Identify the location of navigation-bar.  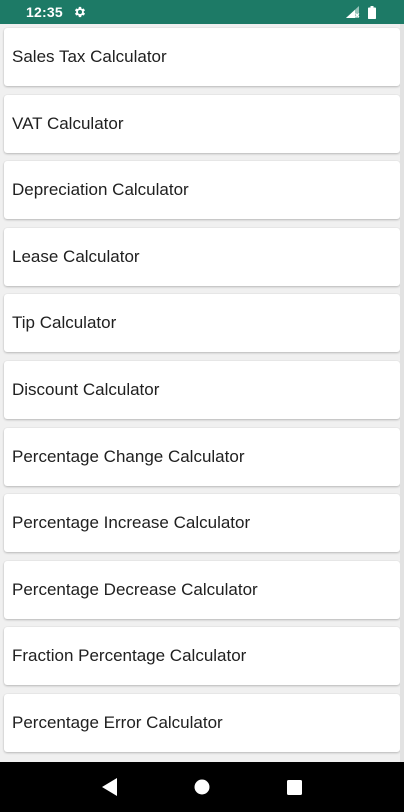
(202, 787).